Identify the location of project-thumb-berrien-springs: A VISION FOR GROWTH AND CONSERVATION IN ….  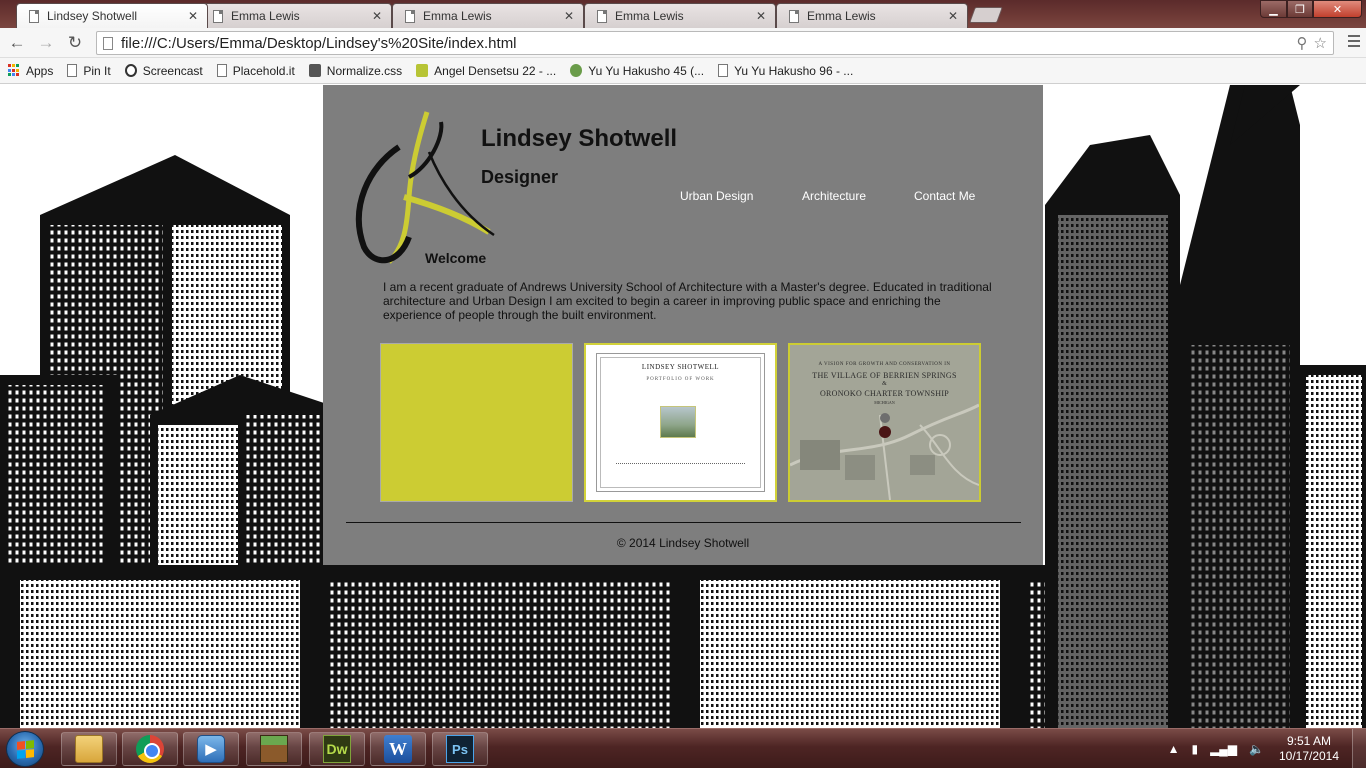
(884, 422).